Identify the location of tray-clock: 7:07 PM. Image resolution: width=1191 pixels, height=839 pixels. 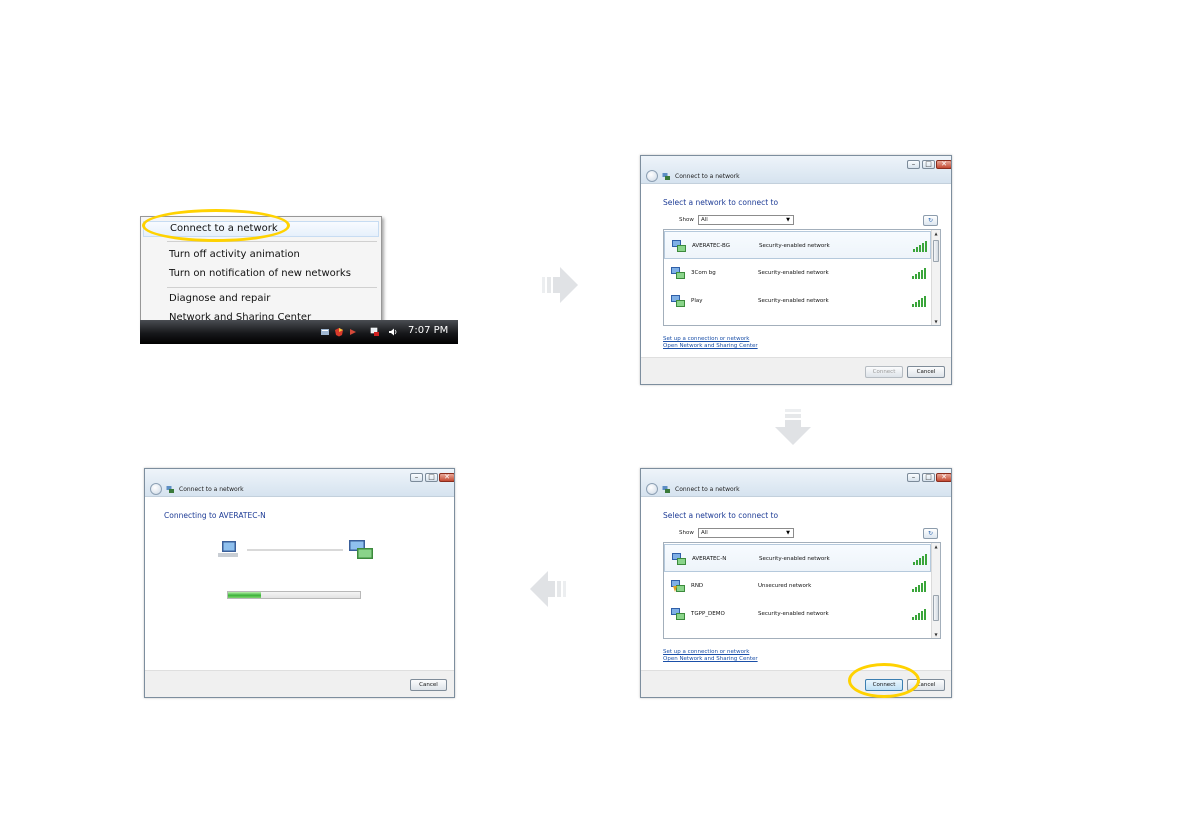
(428, 330).